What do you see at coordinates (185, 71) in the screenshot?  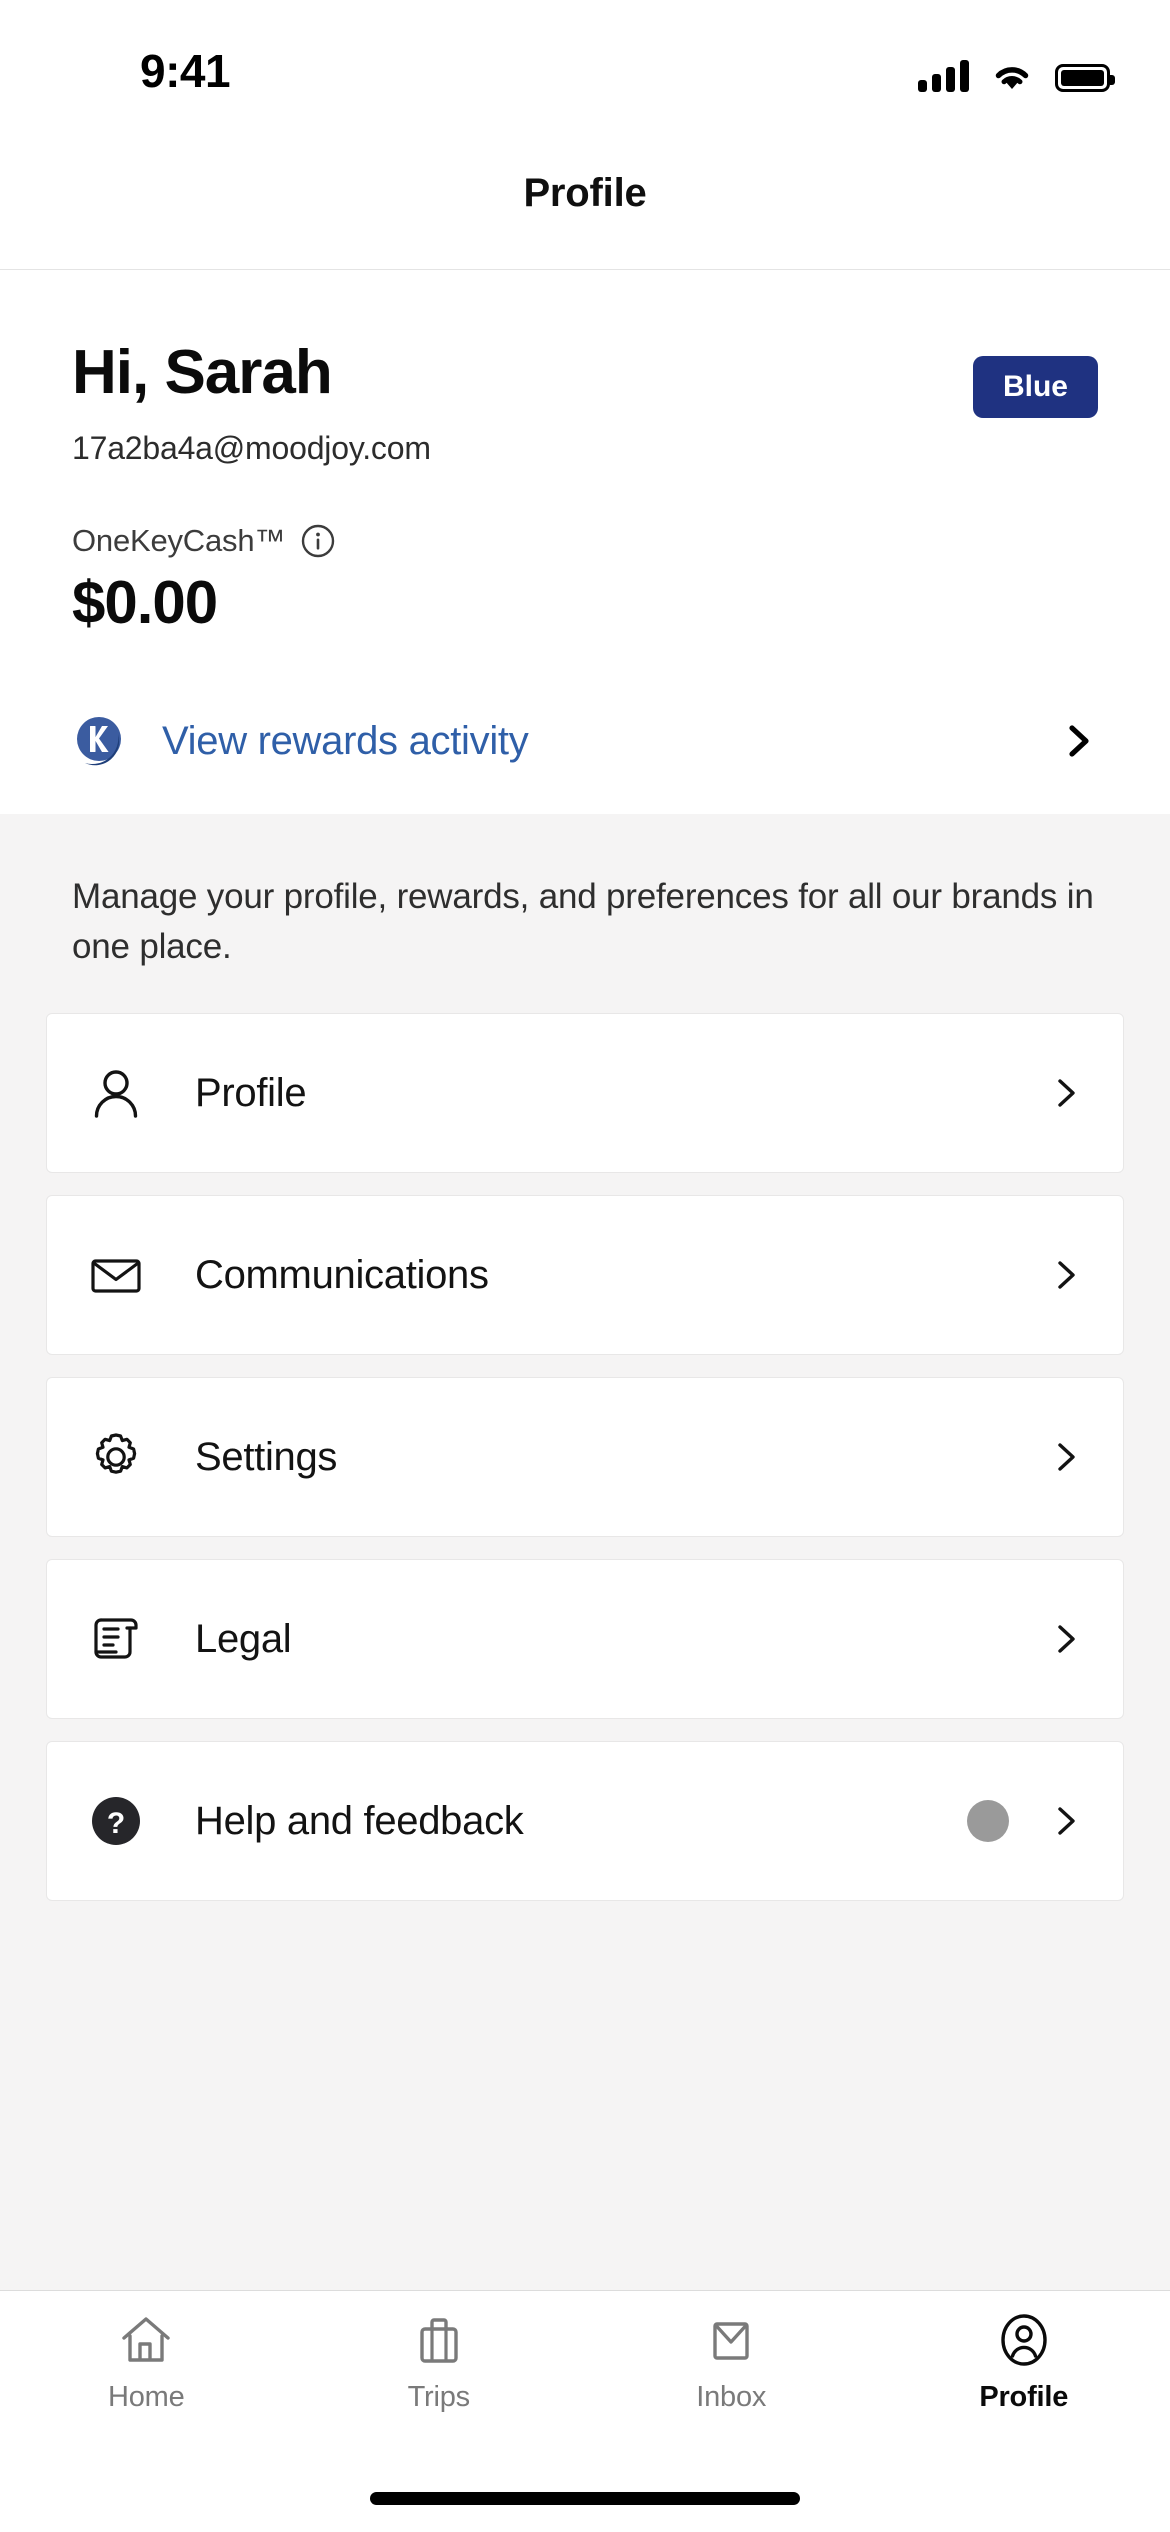 I see `status-bar-time: 9:41` at bounding box center [185, 71].